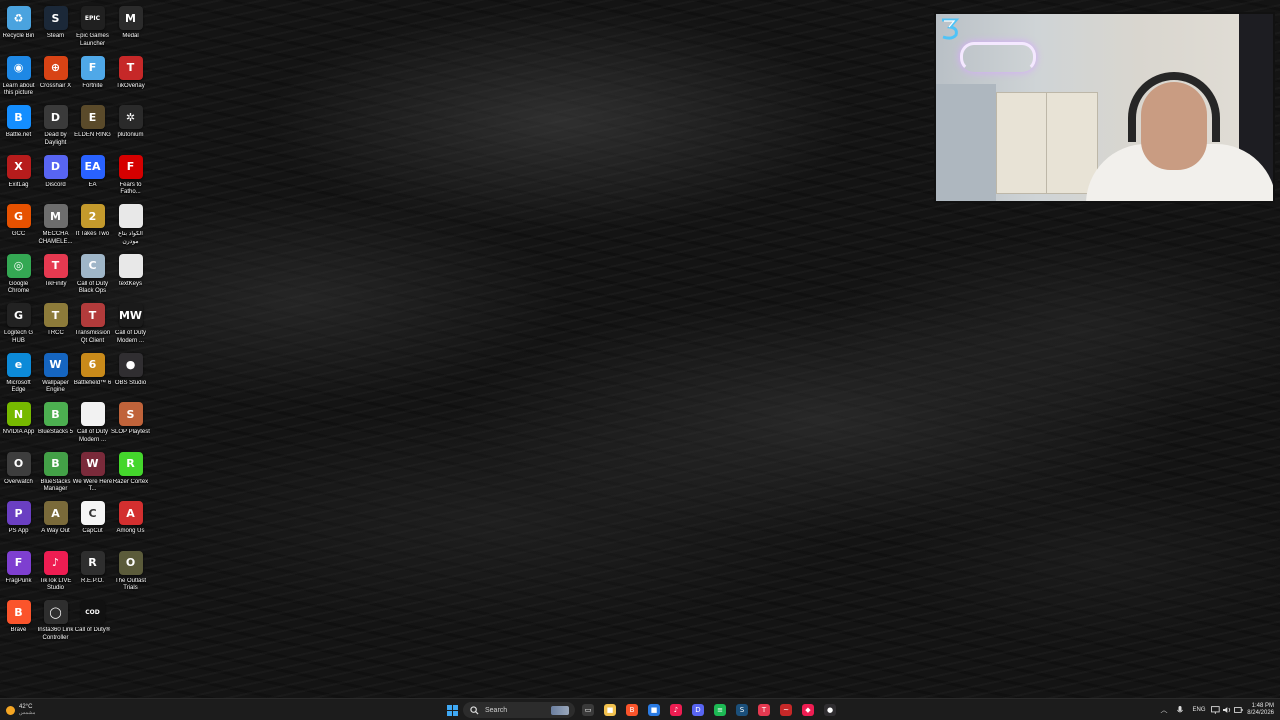 This screenshot has height=720, width=1280. I want to click on desktop-icon: A Among Us, so click(130, 525).